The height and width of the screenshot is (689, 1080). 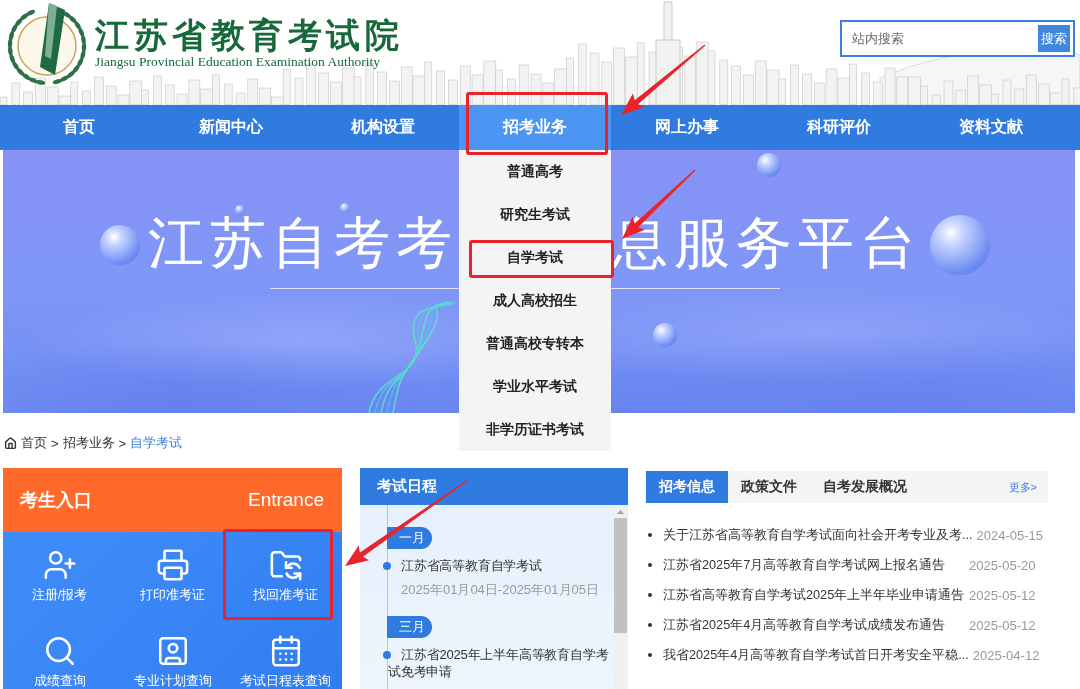 What do you see at coordinates (535, 429) in the screenshot?
I see `menu-item: 非学历证书考试` at bounding box center [535, 429].